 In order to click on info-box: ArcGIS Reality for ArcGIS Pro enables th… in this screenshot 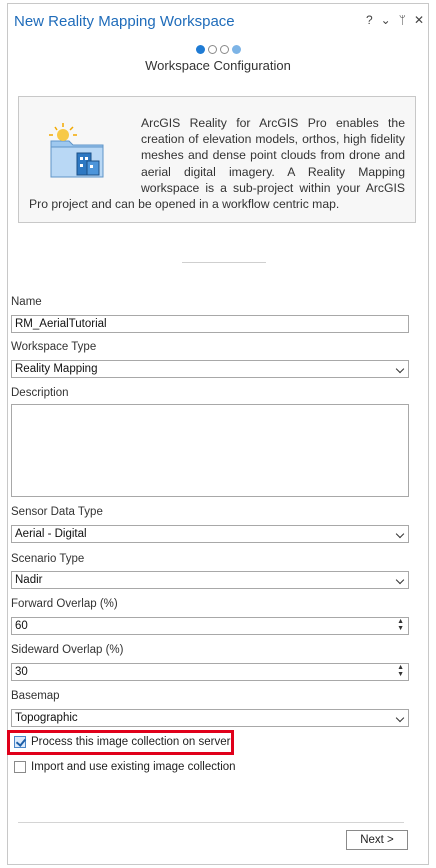, I will do `click(217, 159)`.